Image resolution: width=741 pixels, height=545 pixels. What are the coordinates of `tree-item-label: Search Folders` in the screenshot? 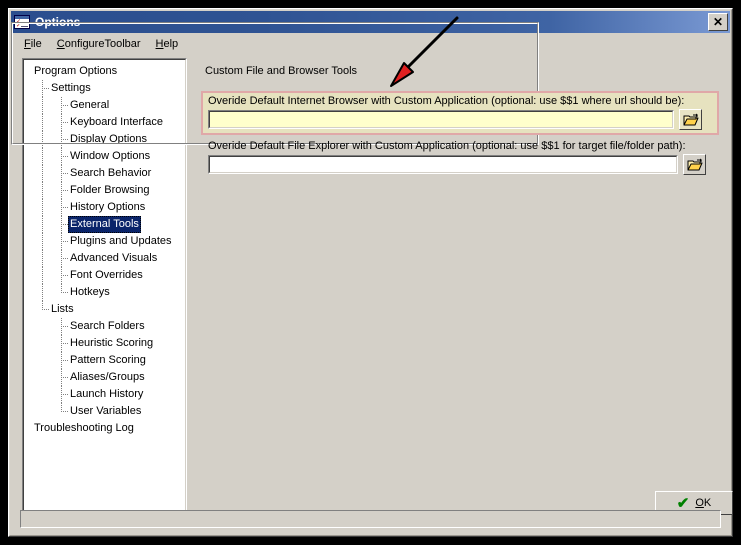 It's located at (107, 326).